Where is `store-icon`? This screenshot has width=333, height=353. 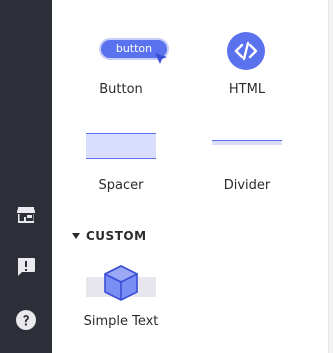 store-icon is located at coordinates (26, 215).